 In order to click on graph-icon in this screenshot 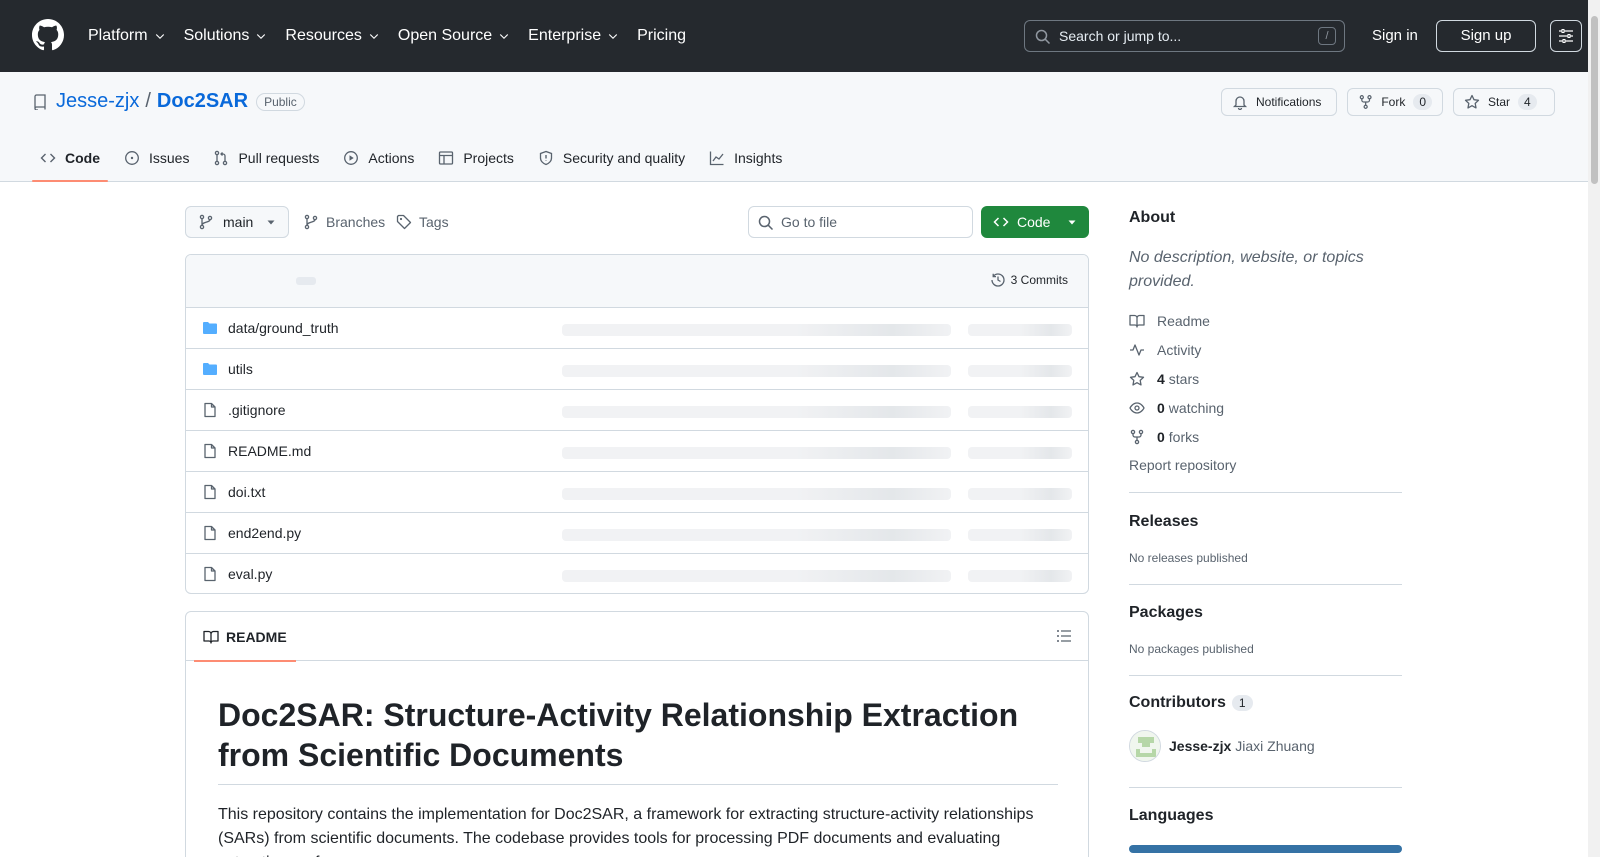, I will do `click(716, 158)`.